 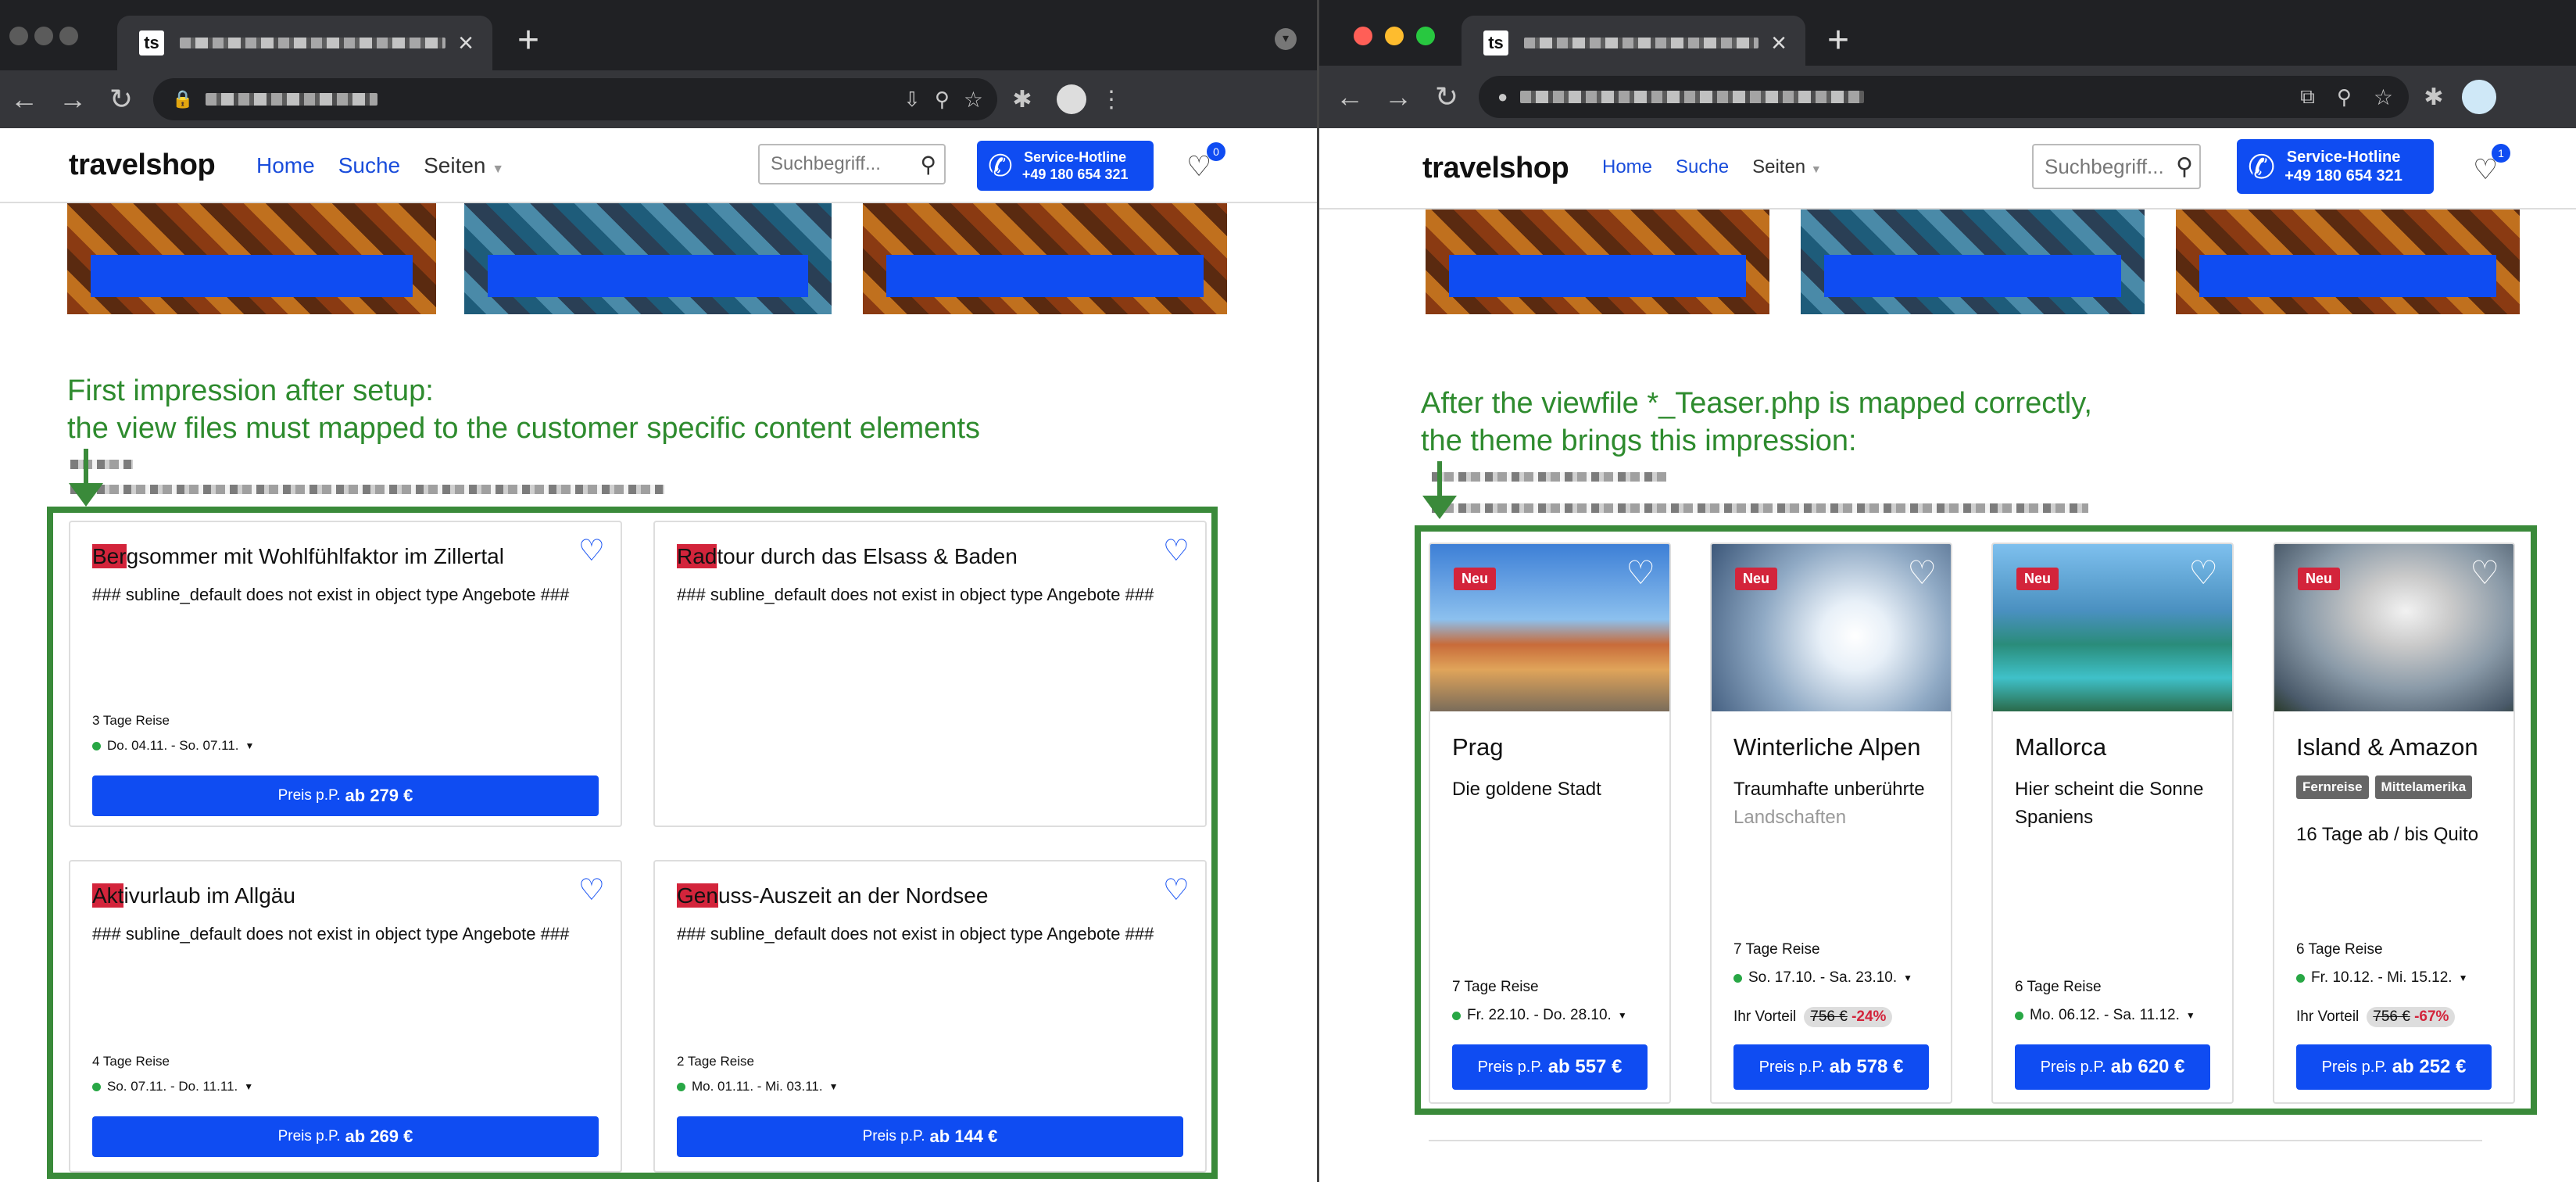 I want to click on price-button: Preis p.P. ab 557 €, so click(x=1550, y=1067).